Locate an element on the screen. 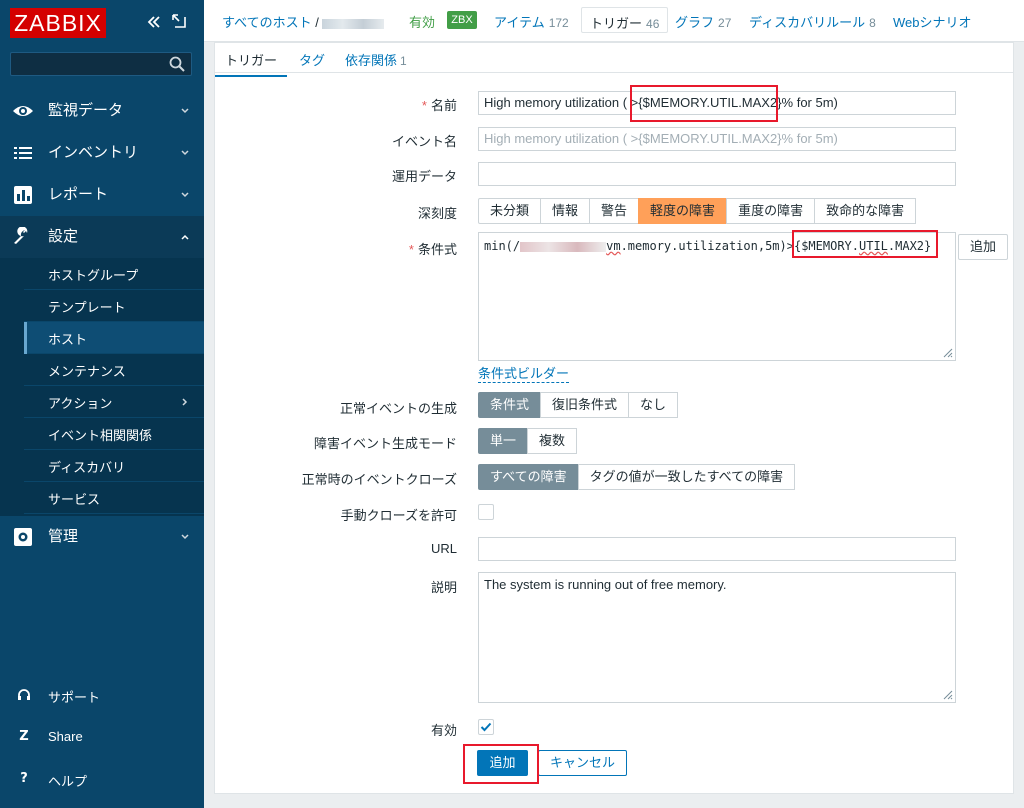  operational-data-label: 運用データ is located at coordinates (424, 176).